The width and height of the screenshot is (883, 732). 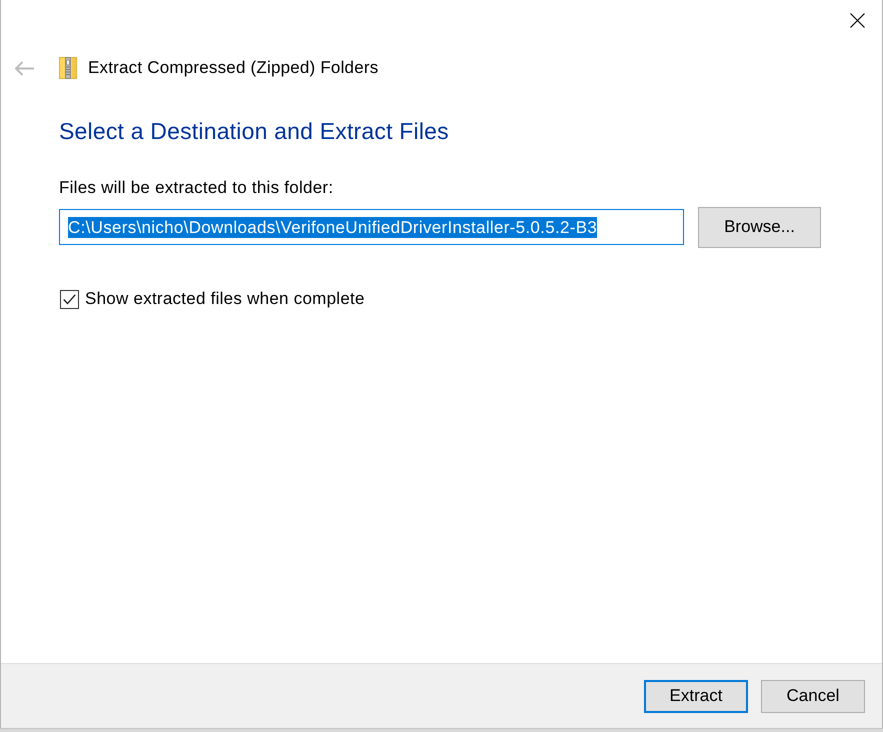 What do you see at coordinates (68, 68) in the screenshot?
I see `zipped-folder-icon` at bounding box center [68, 68].